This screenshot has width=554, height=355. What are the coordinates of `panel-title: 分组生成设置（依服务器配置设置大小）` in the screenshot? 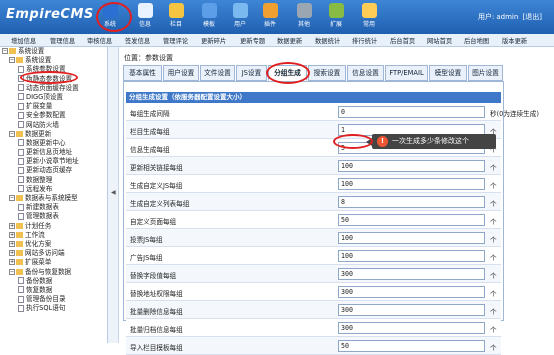 It's located at (313, 97).